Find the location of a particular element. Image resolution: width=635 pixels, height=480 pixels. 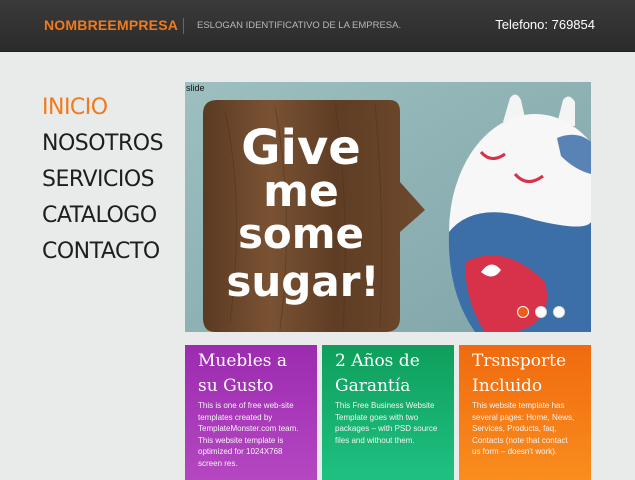

header-divider is located at coordinates (183, 26).